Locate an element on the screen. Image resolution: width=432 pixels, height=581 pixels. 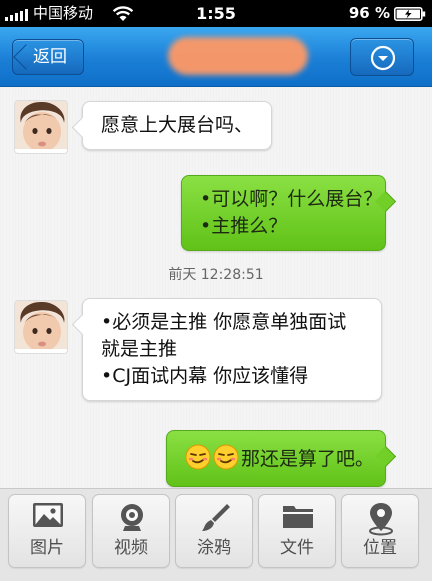
redacted-contact-name is located at coordinates (238, 56).